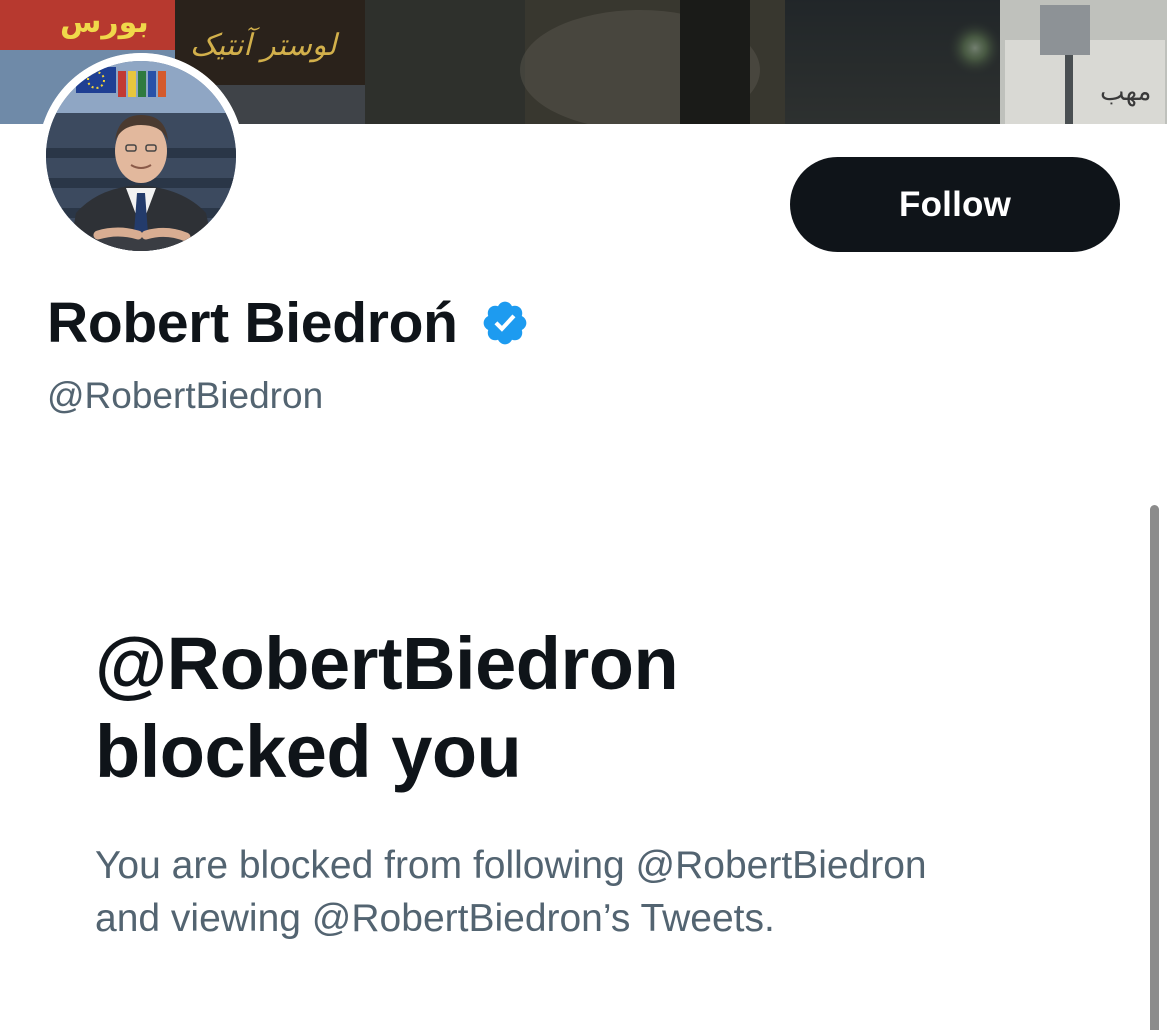 The width and height of the screenshot is (1167, 1030). What do you see at coordinates (435, 918) in the screenshot?
I see `blocked-description-line-2: and viewing @RobertBiedron’s Tweets.` at bounding box center [435, 918].